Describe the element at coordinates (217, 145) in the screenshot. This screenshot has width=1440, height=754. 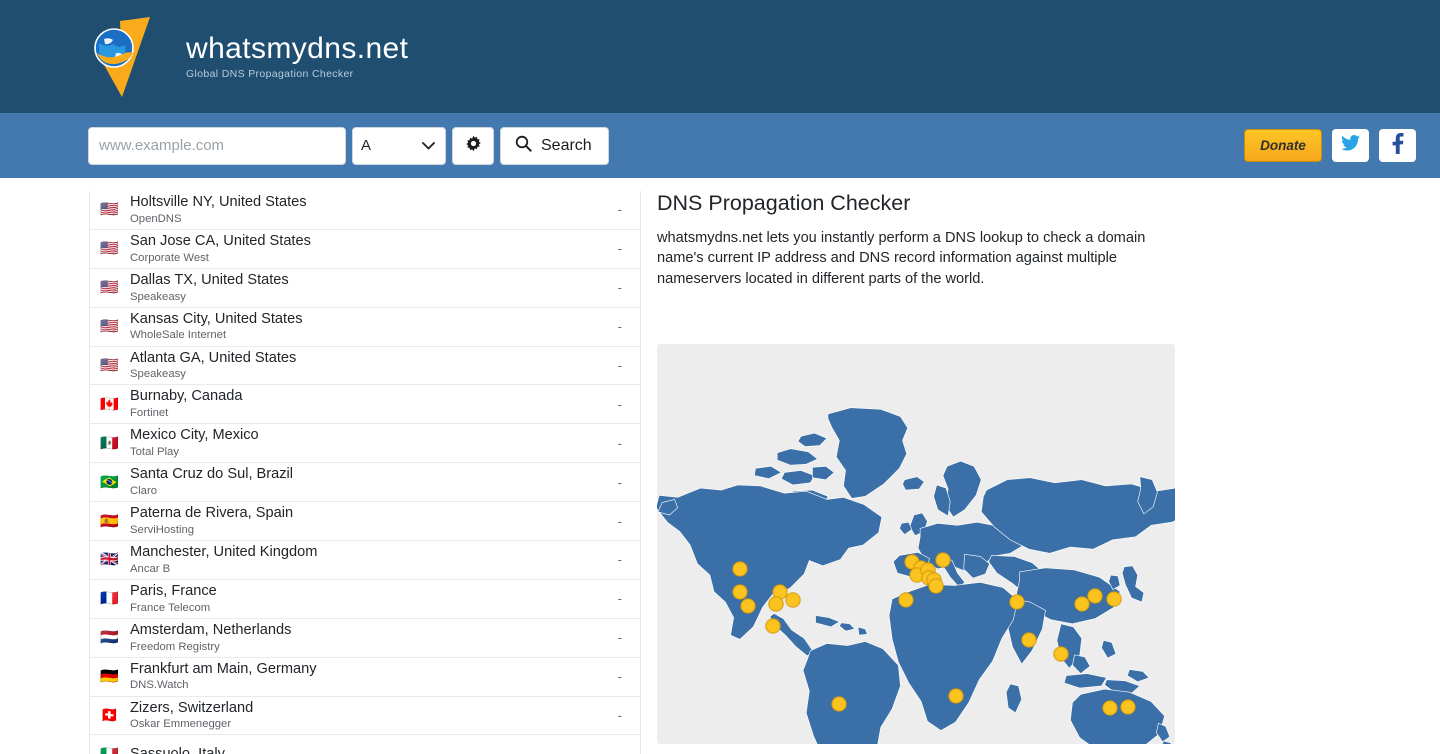
I see `domain-search-input` at that location.